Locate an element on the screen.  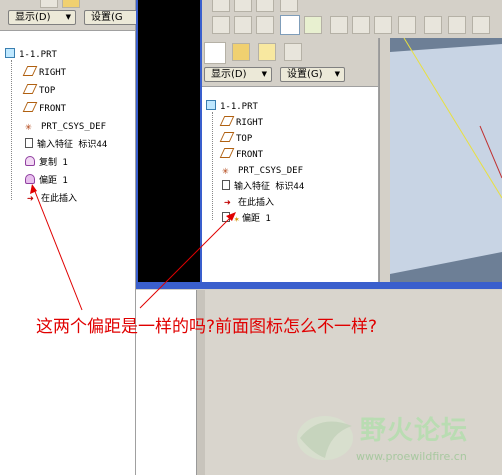
inset-tree-item-insert-here: ➜ 在此插入 is located at coordinates (249, 203).